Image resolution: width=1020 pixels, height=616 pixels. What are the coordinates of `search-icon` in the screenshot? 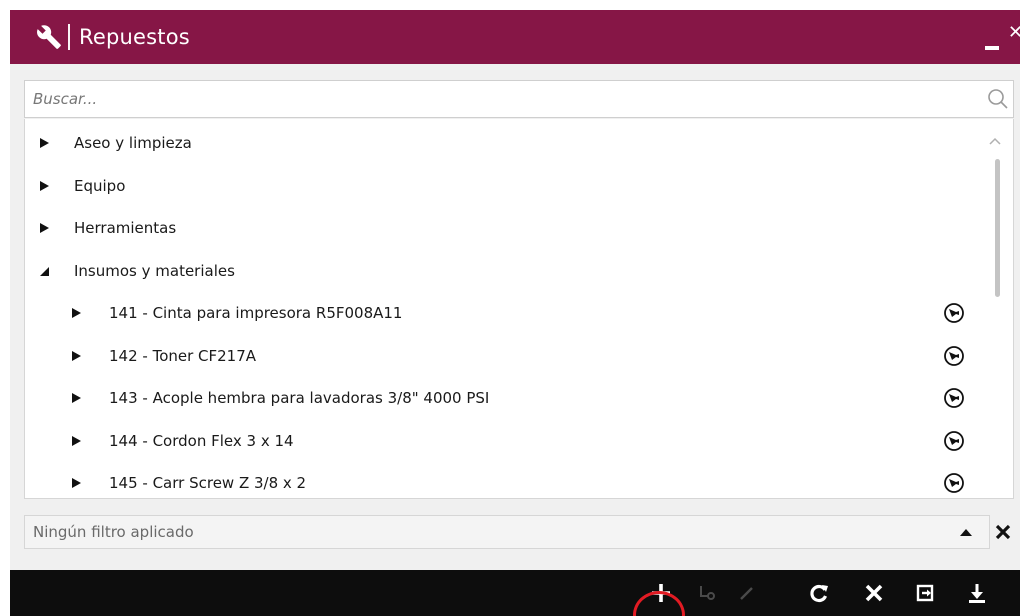 It's located at (998, 99).